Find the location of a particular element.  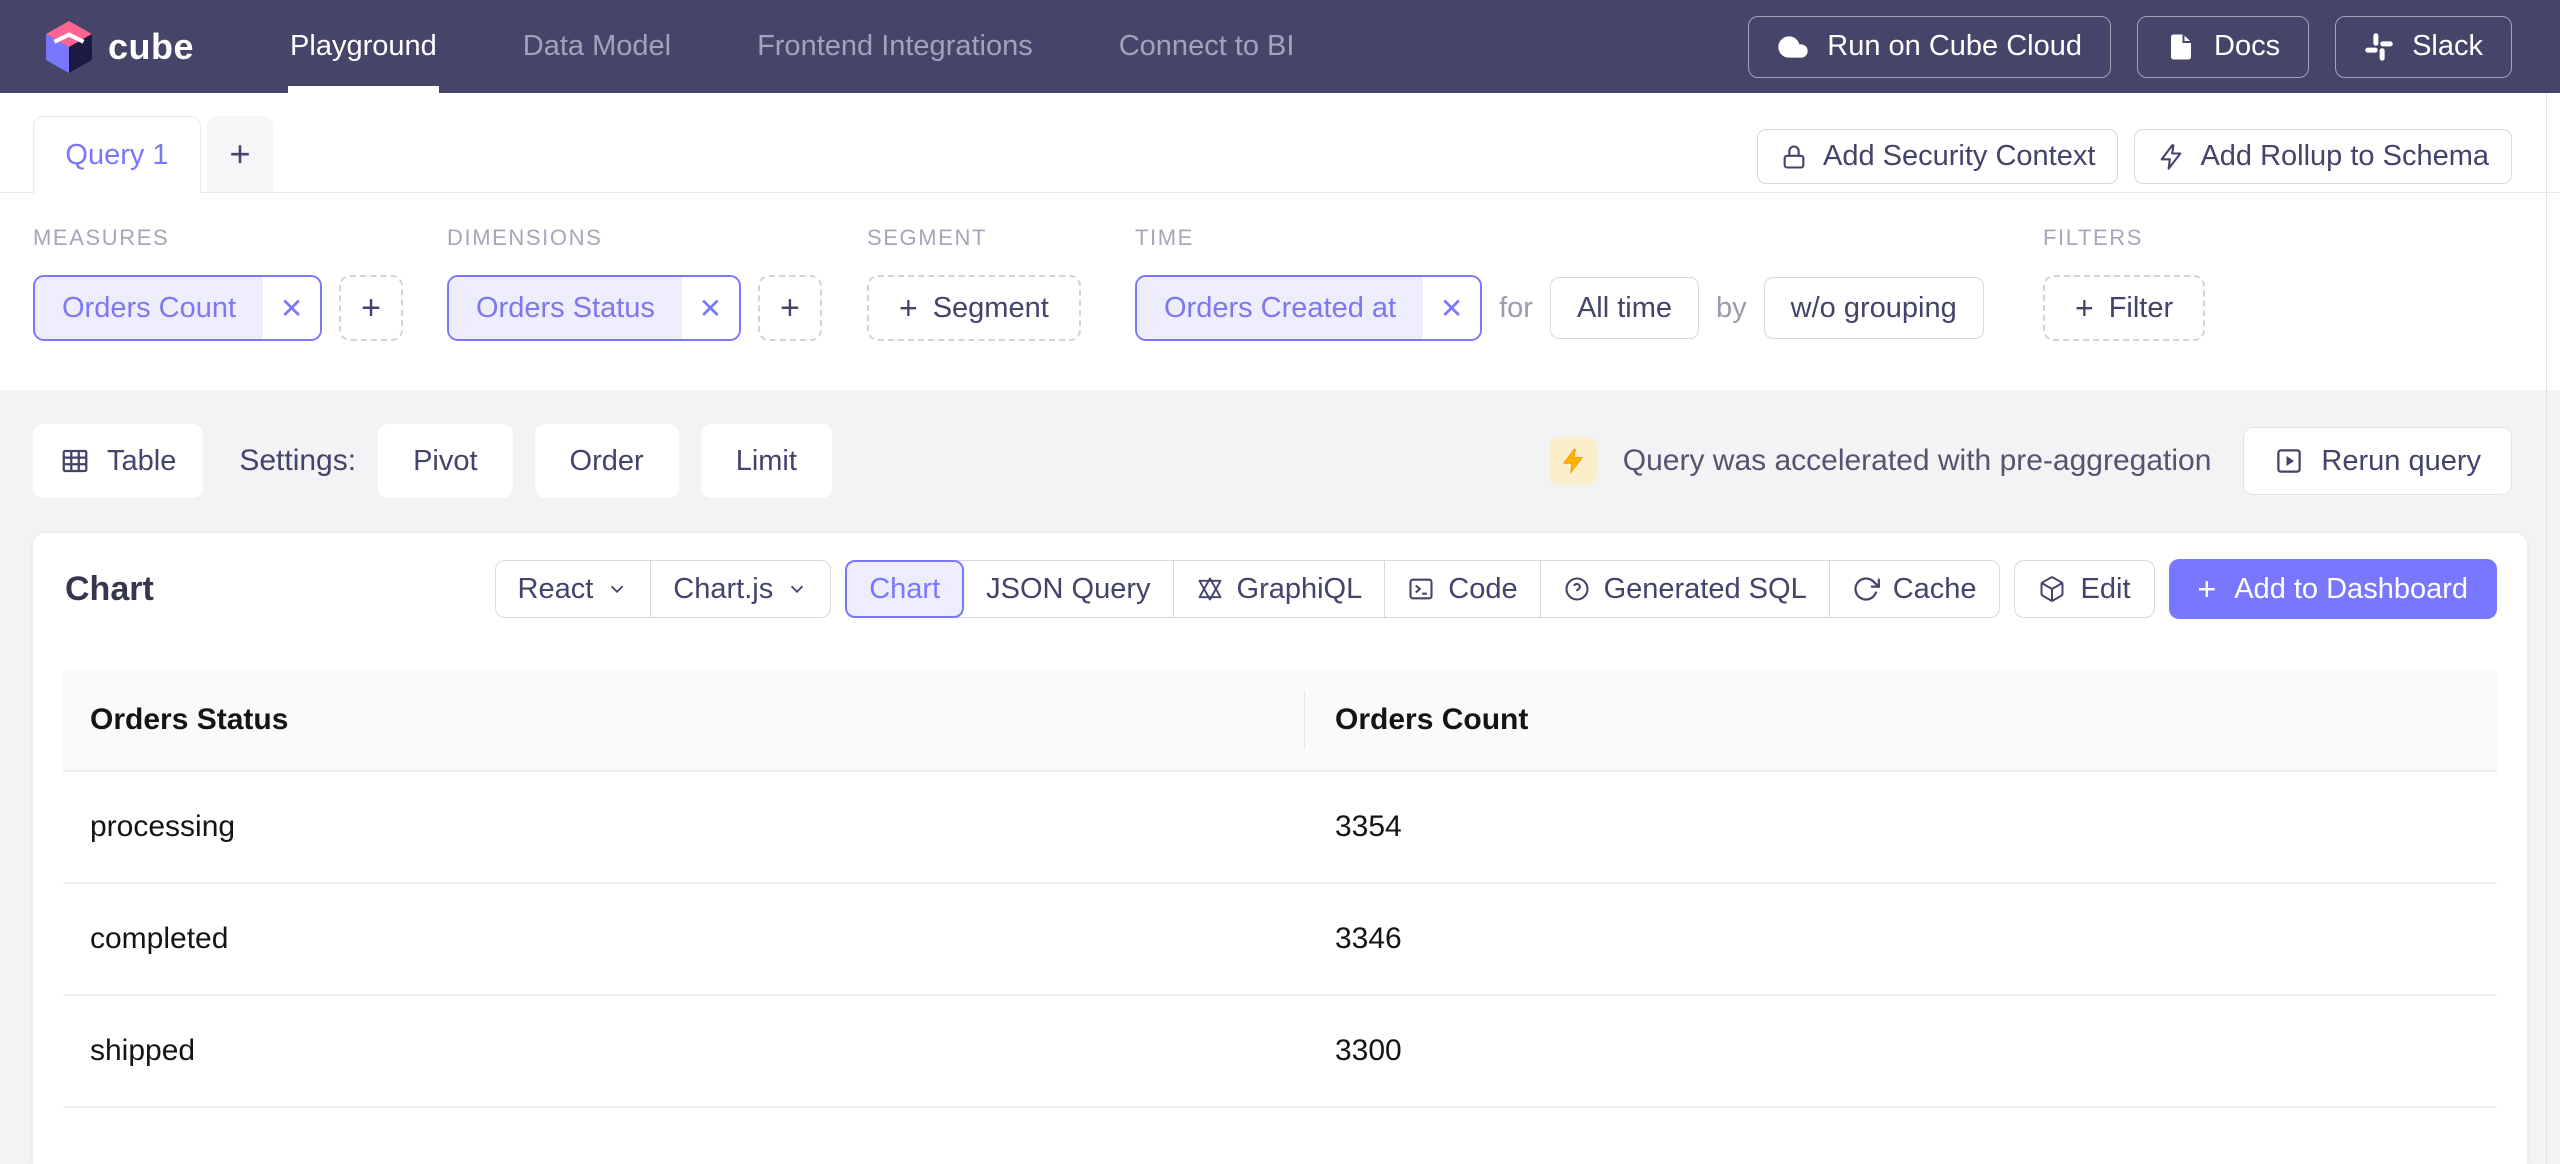

settings-label: Settings: is located at coordinates (298, 460).